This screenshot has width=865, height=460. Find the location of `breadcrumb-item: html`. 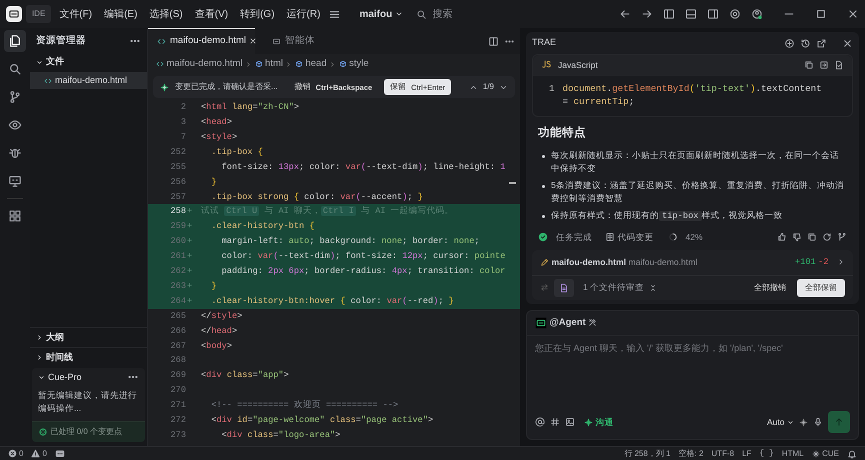

breadcrumb-item: html is located at coordinates (268, 64).